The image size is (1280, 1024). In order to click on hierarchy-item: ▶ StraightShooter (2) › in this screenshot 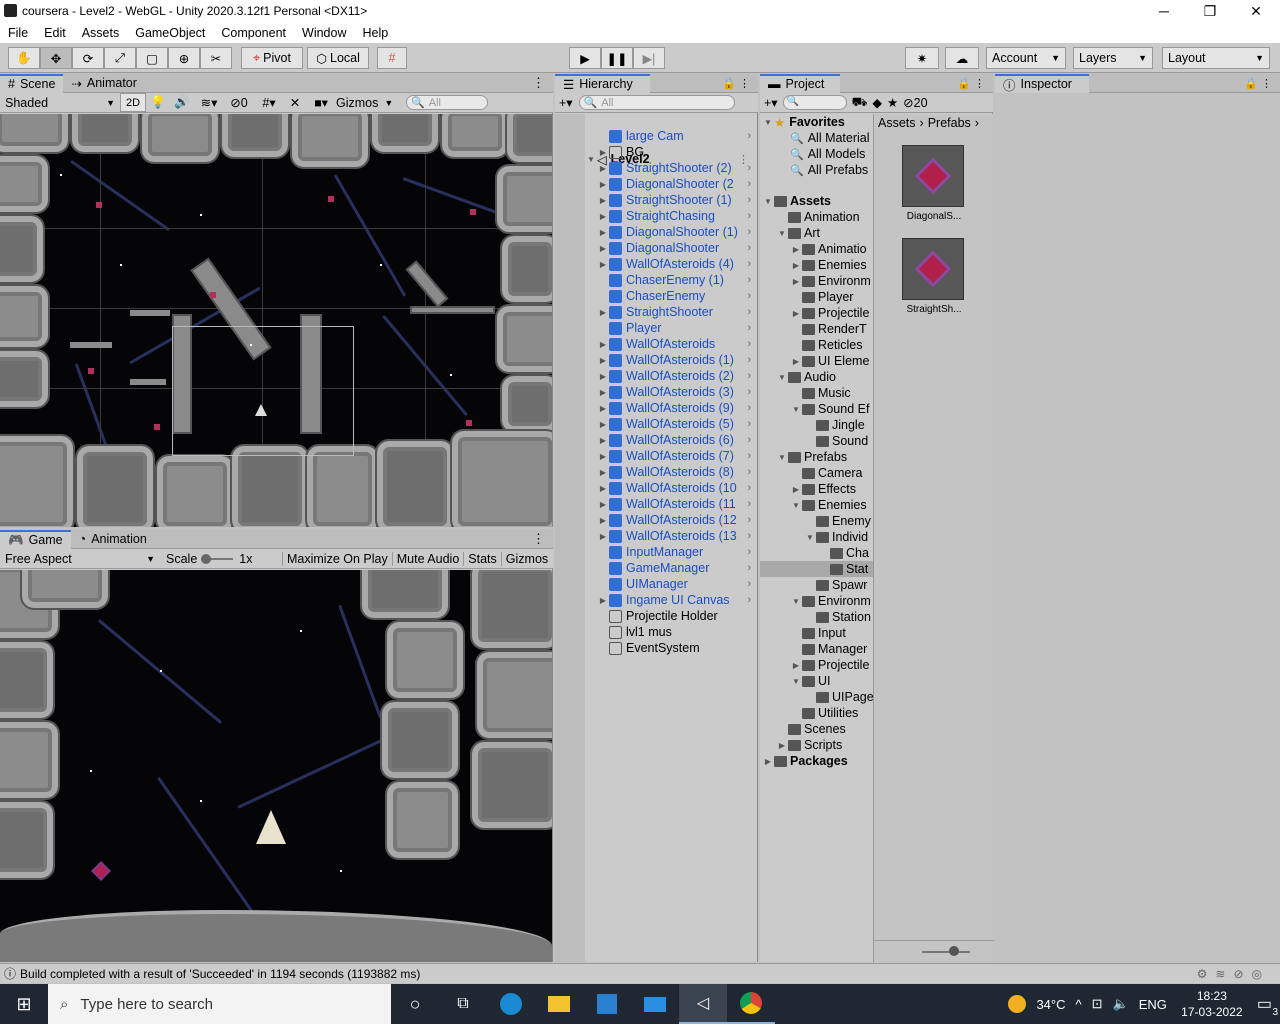, I will do `click(677, 168)`.